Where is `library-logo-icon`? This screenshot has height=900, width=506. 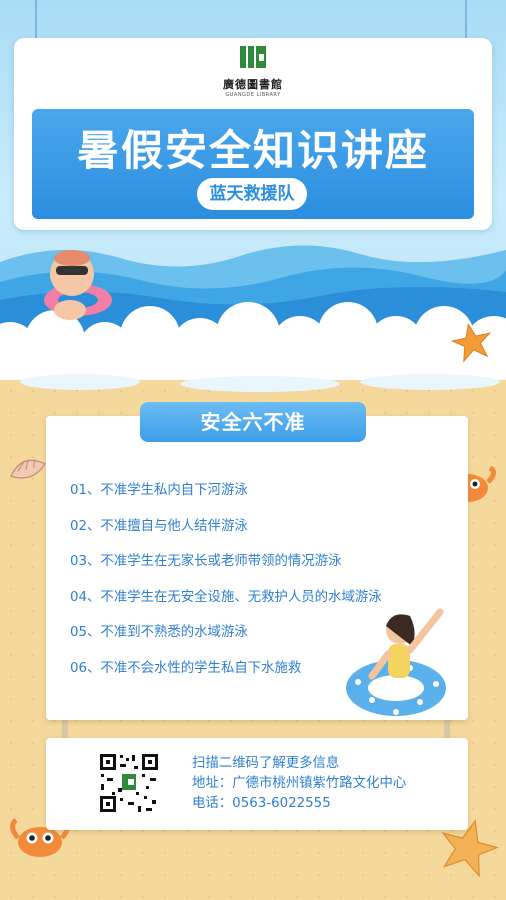
library-logo-icon is located at coordinates (253, 57).